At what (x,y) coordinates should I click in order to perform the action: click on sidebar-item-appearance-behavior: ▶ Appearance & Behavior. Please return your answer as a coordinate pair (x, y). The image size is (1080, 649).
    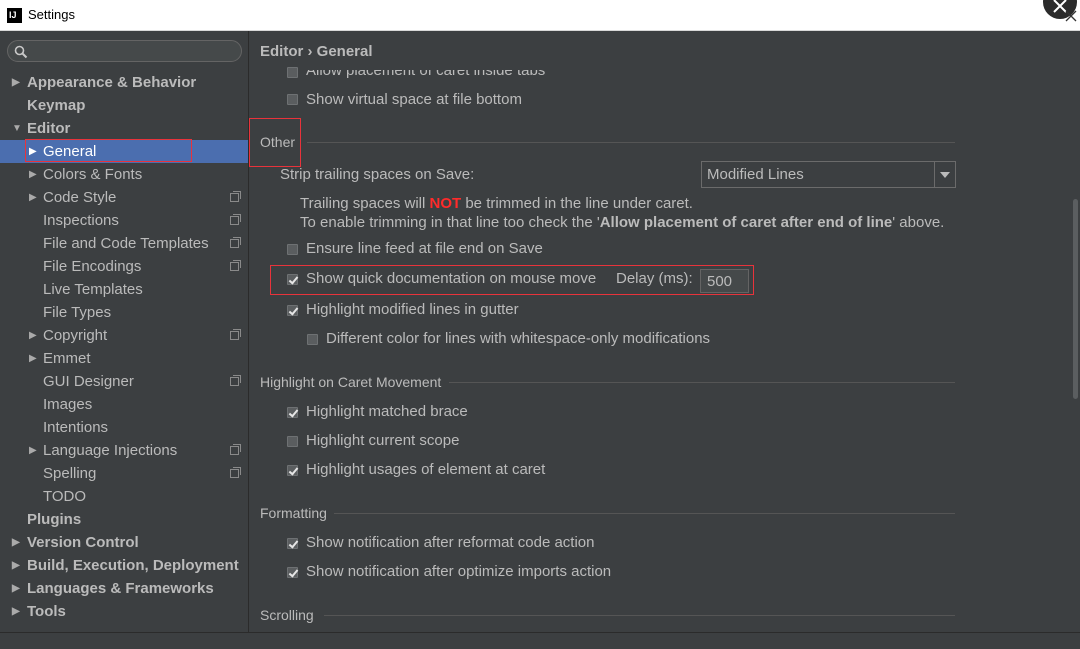
    Looking at the image, I should click on (124, 82).